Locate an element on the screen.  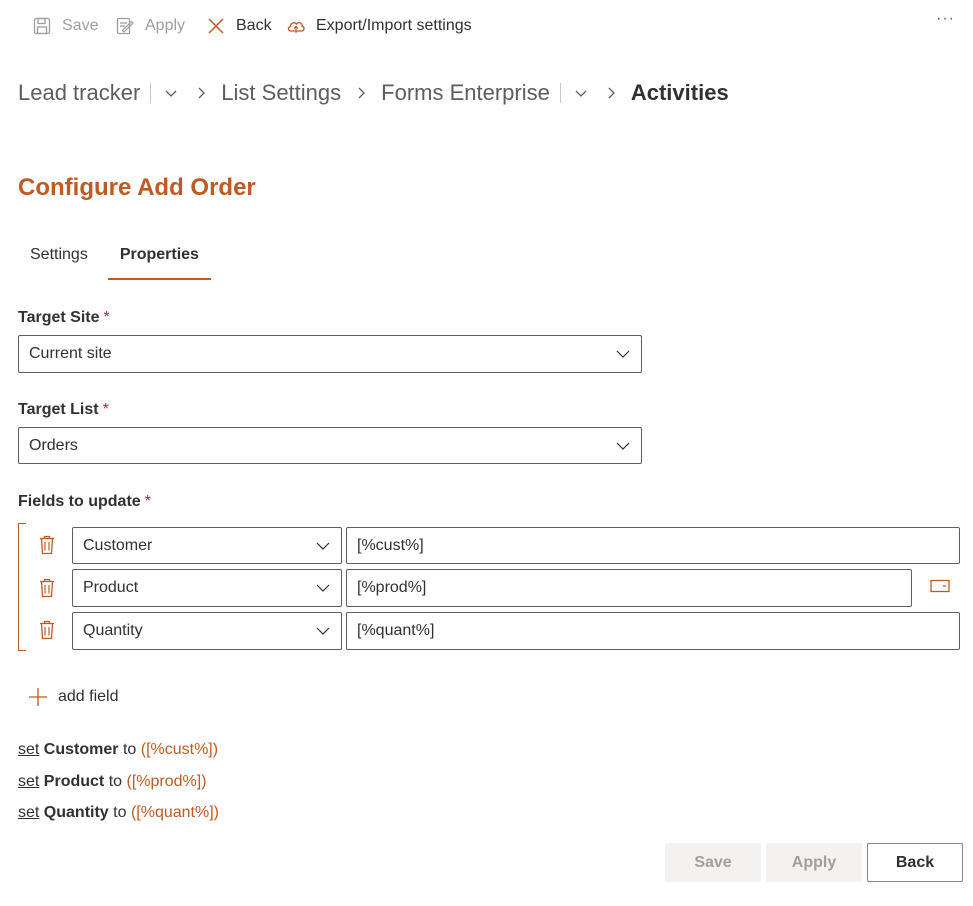
field-select-value: Quantity is located at coordinates (113, 630).